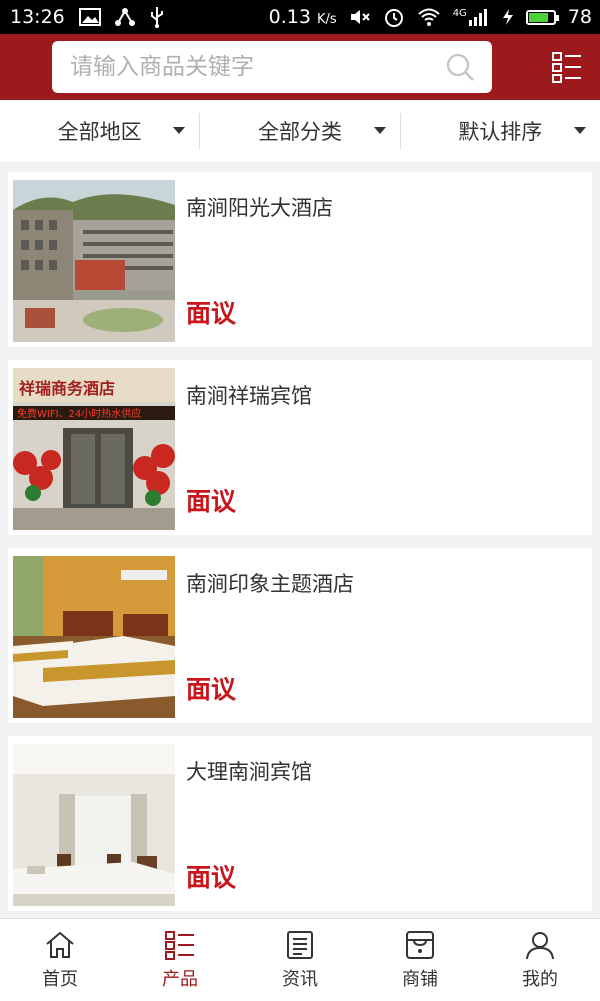 The height and width of the screenshot is (1001, 600). I want to click on network-speed: 0.13 K/s, so click(303, 17).